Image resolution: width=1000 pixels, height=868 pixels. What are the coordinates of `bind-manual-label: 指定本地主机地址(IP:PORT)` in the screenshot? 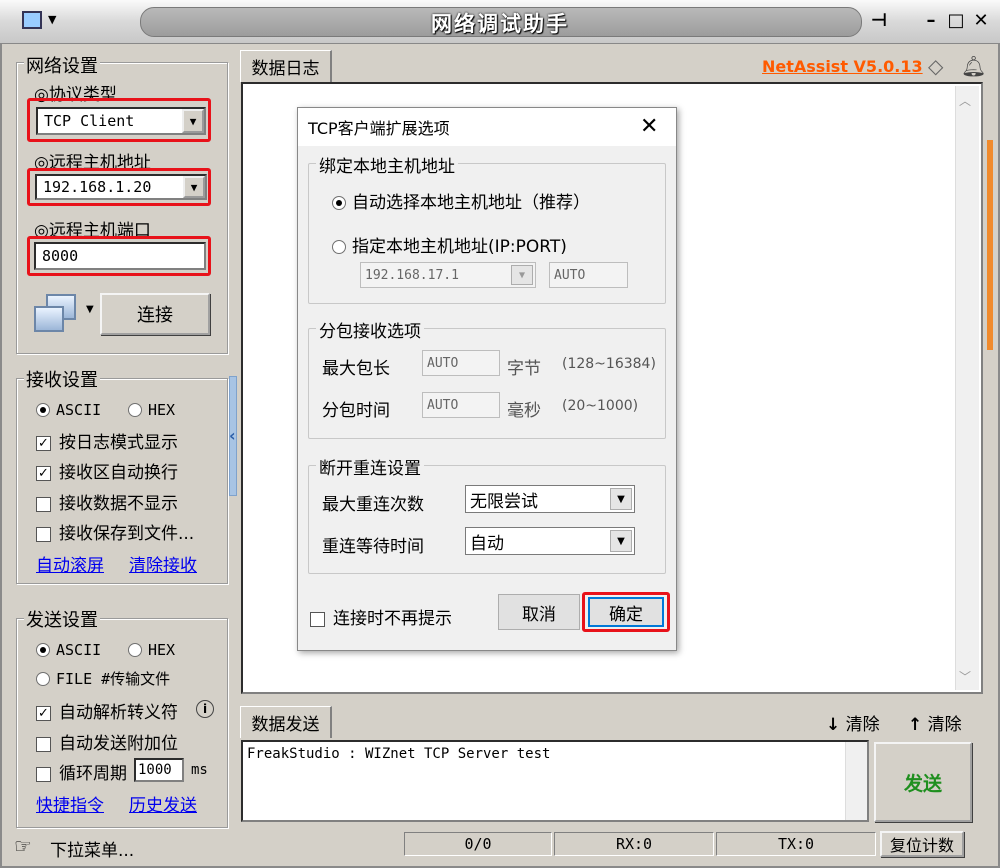 It's located at (459, 247).